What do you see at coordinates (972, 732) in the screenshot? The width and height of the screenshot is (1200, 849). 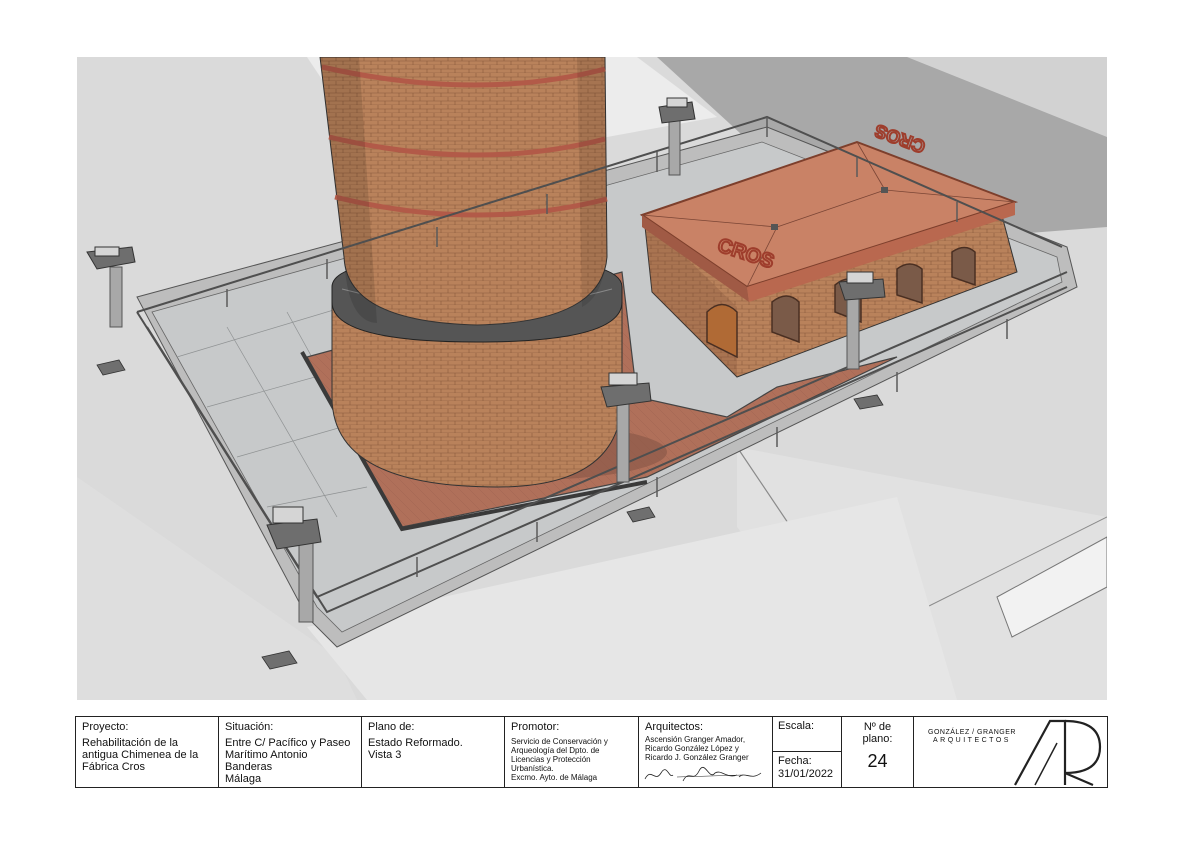 I see `firm-line1: GONZÁLEZ / GRANGER` at bounding box center [972, 732].